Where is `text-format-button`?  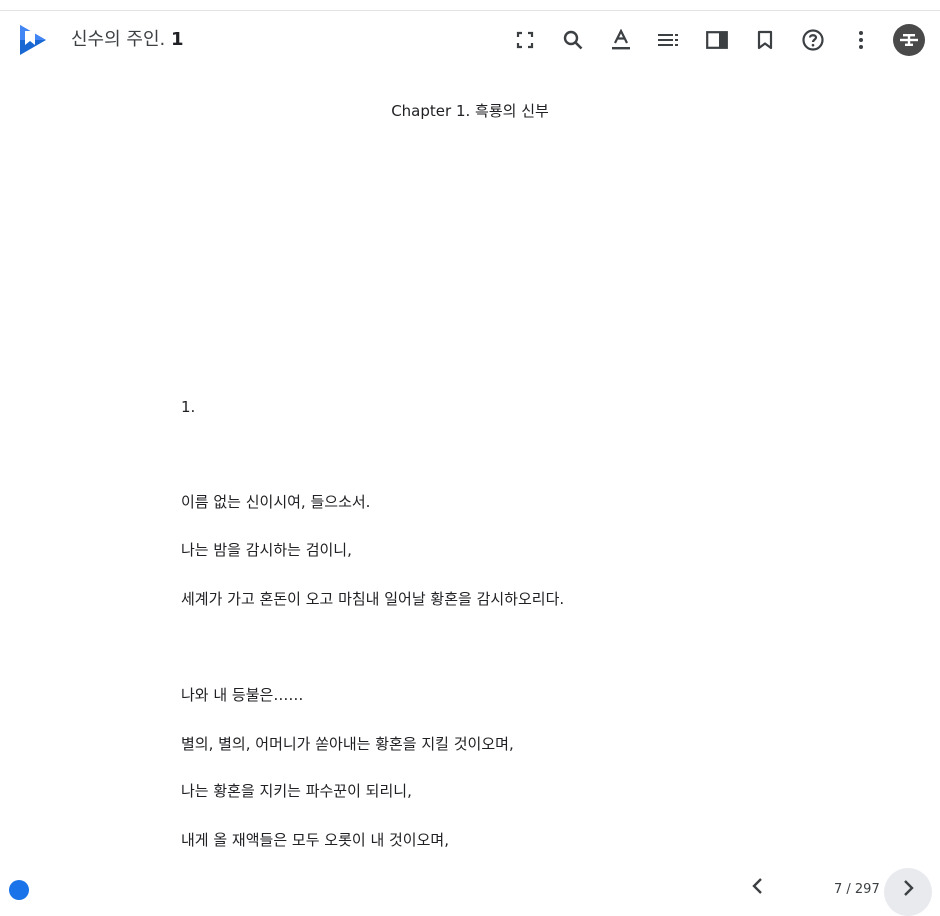
text-format-button is located at coordinates (621, 40).